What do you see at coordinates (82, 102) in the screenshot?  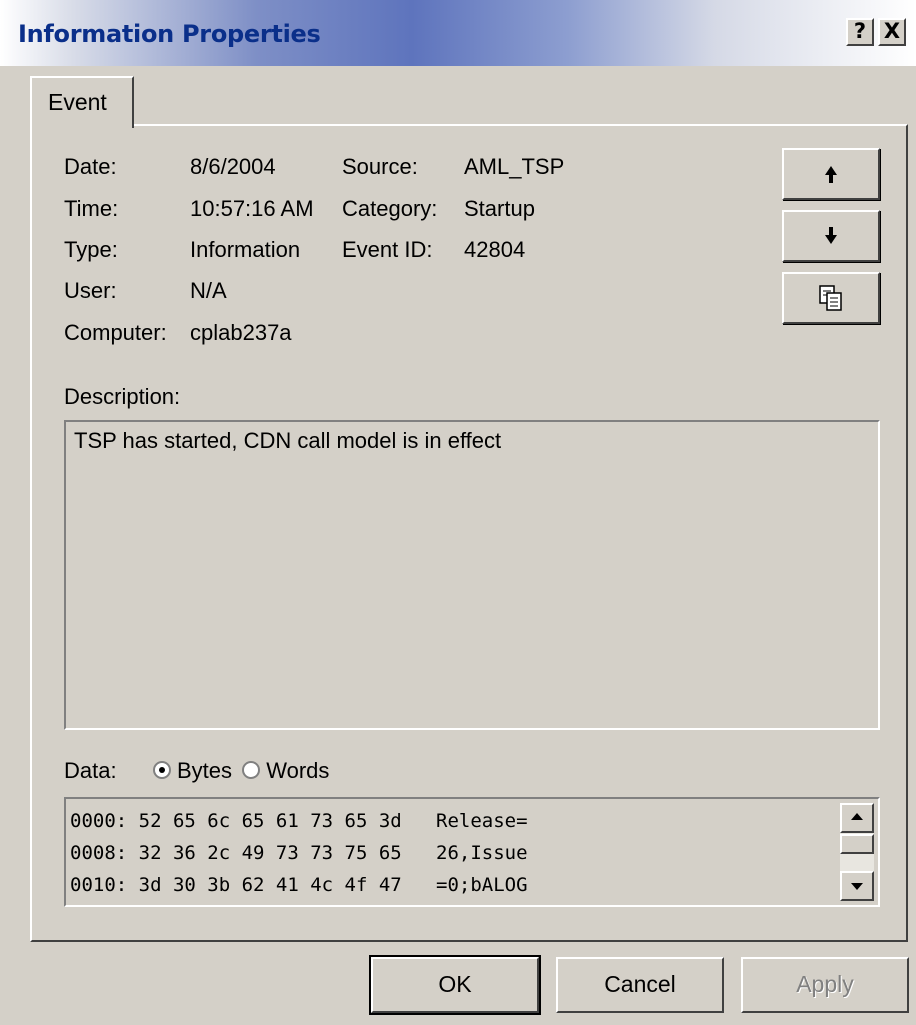 I see `tab-event: Event` at bounding box center [82, 102].